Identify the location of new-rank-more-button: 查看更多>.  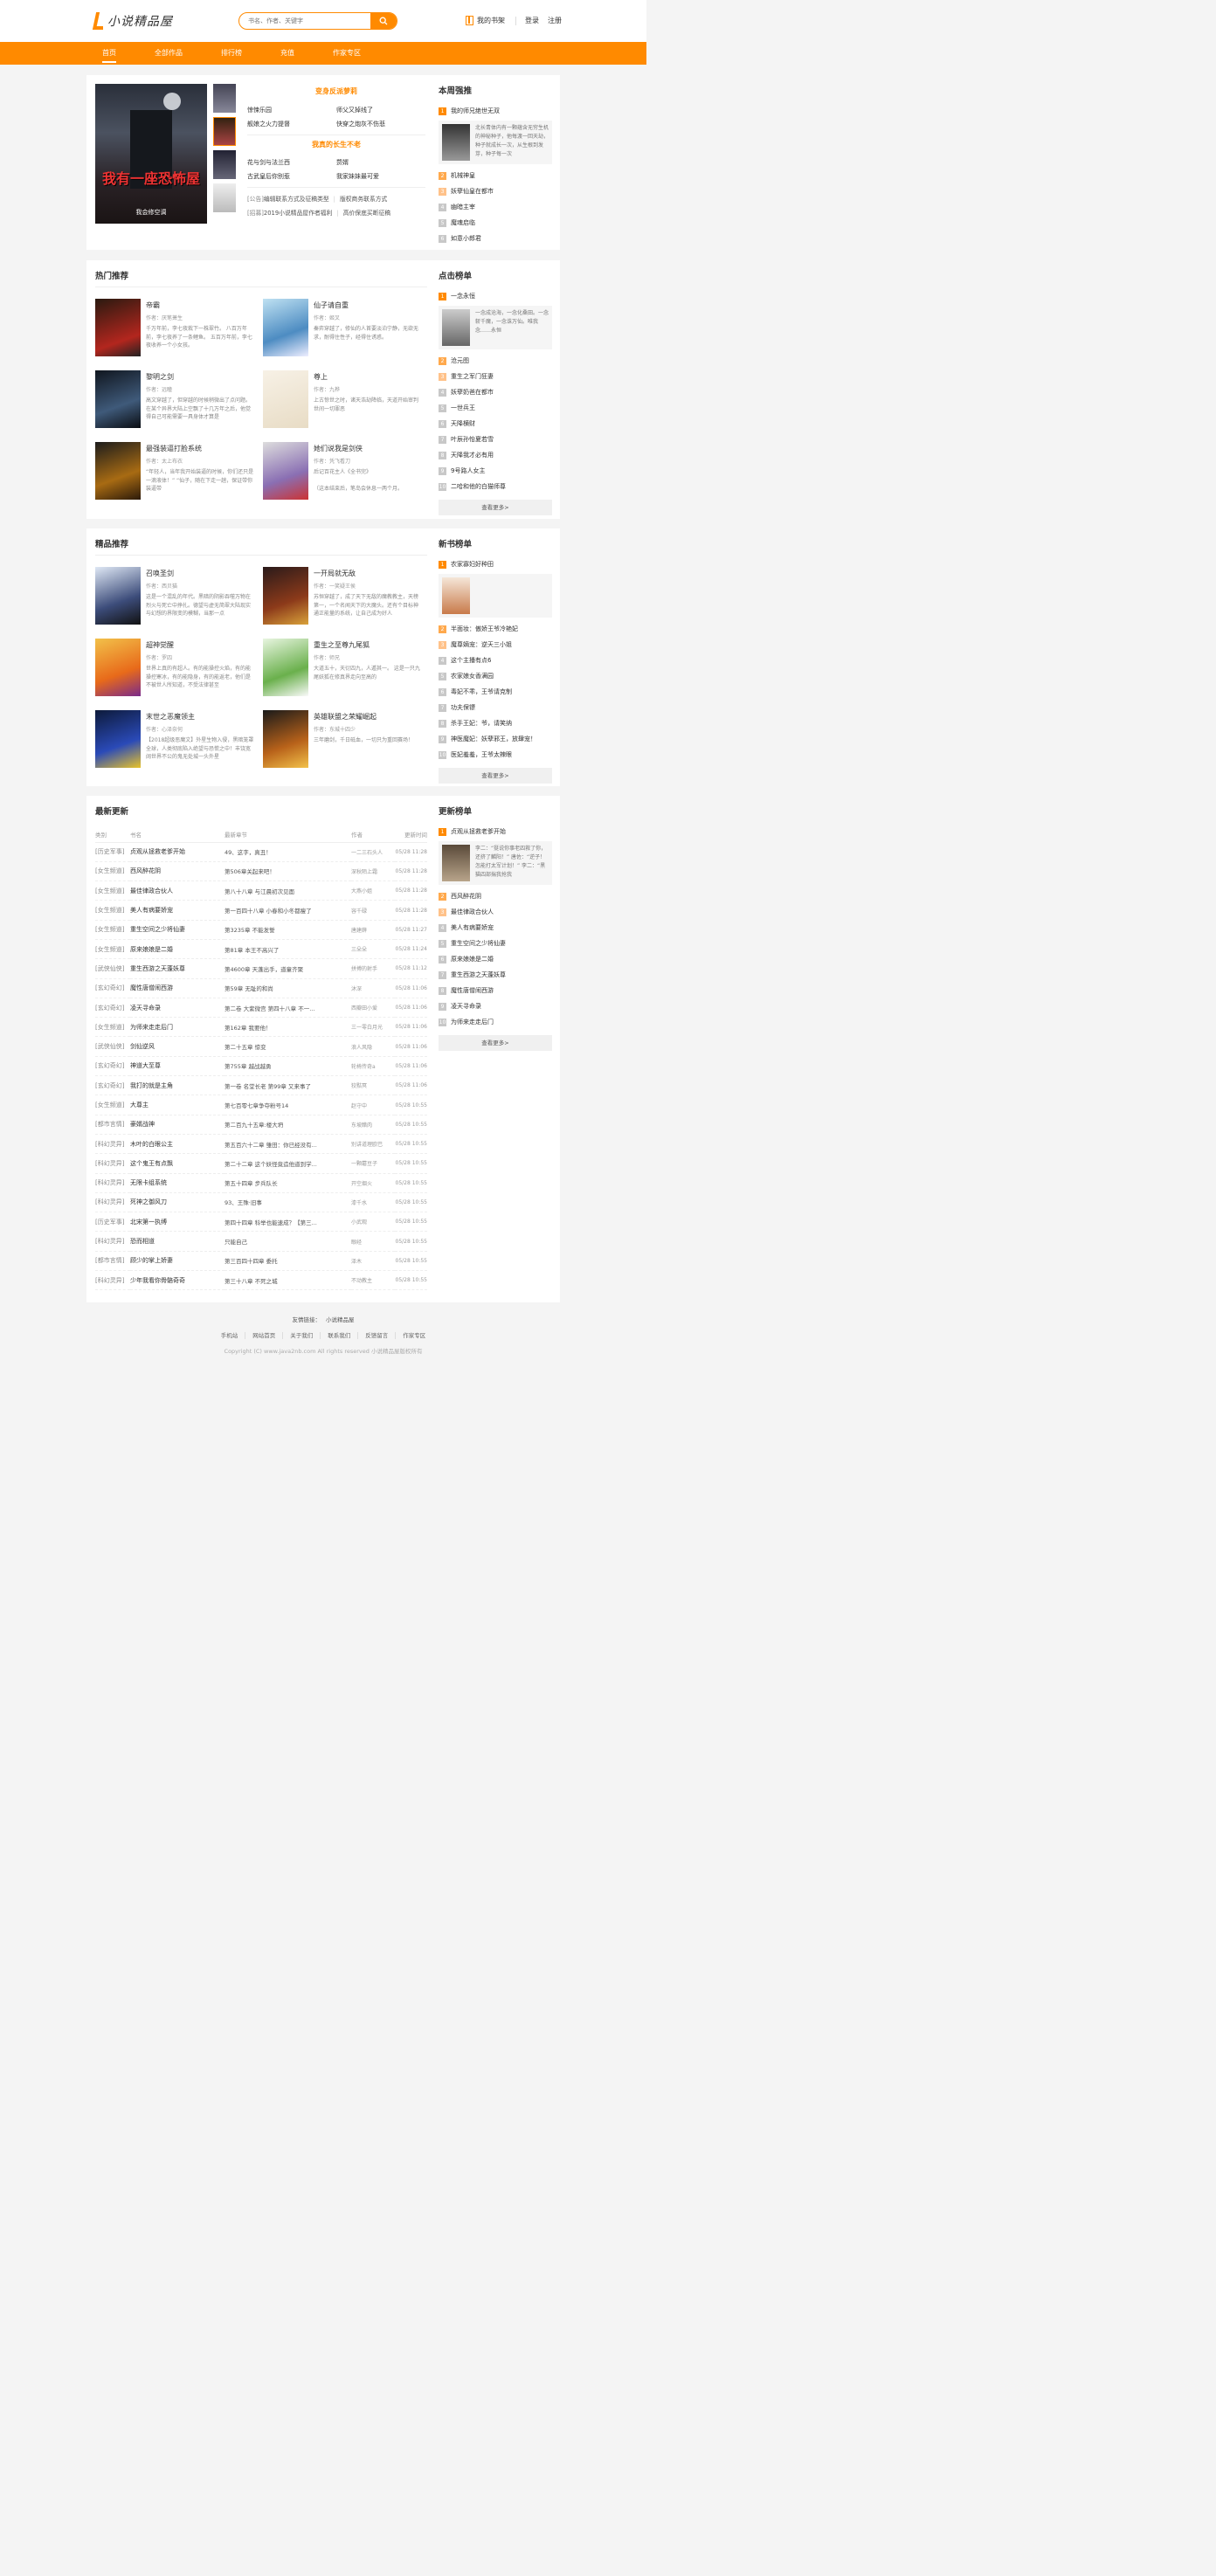
(495, 776).